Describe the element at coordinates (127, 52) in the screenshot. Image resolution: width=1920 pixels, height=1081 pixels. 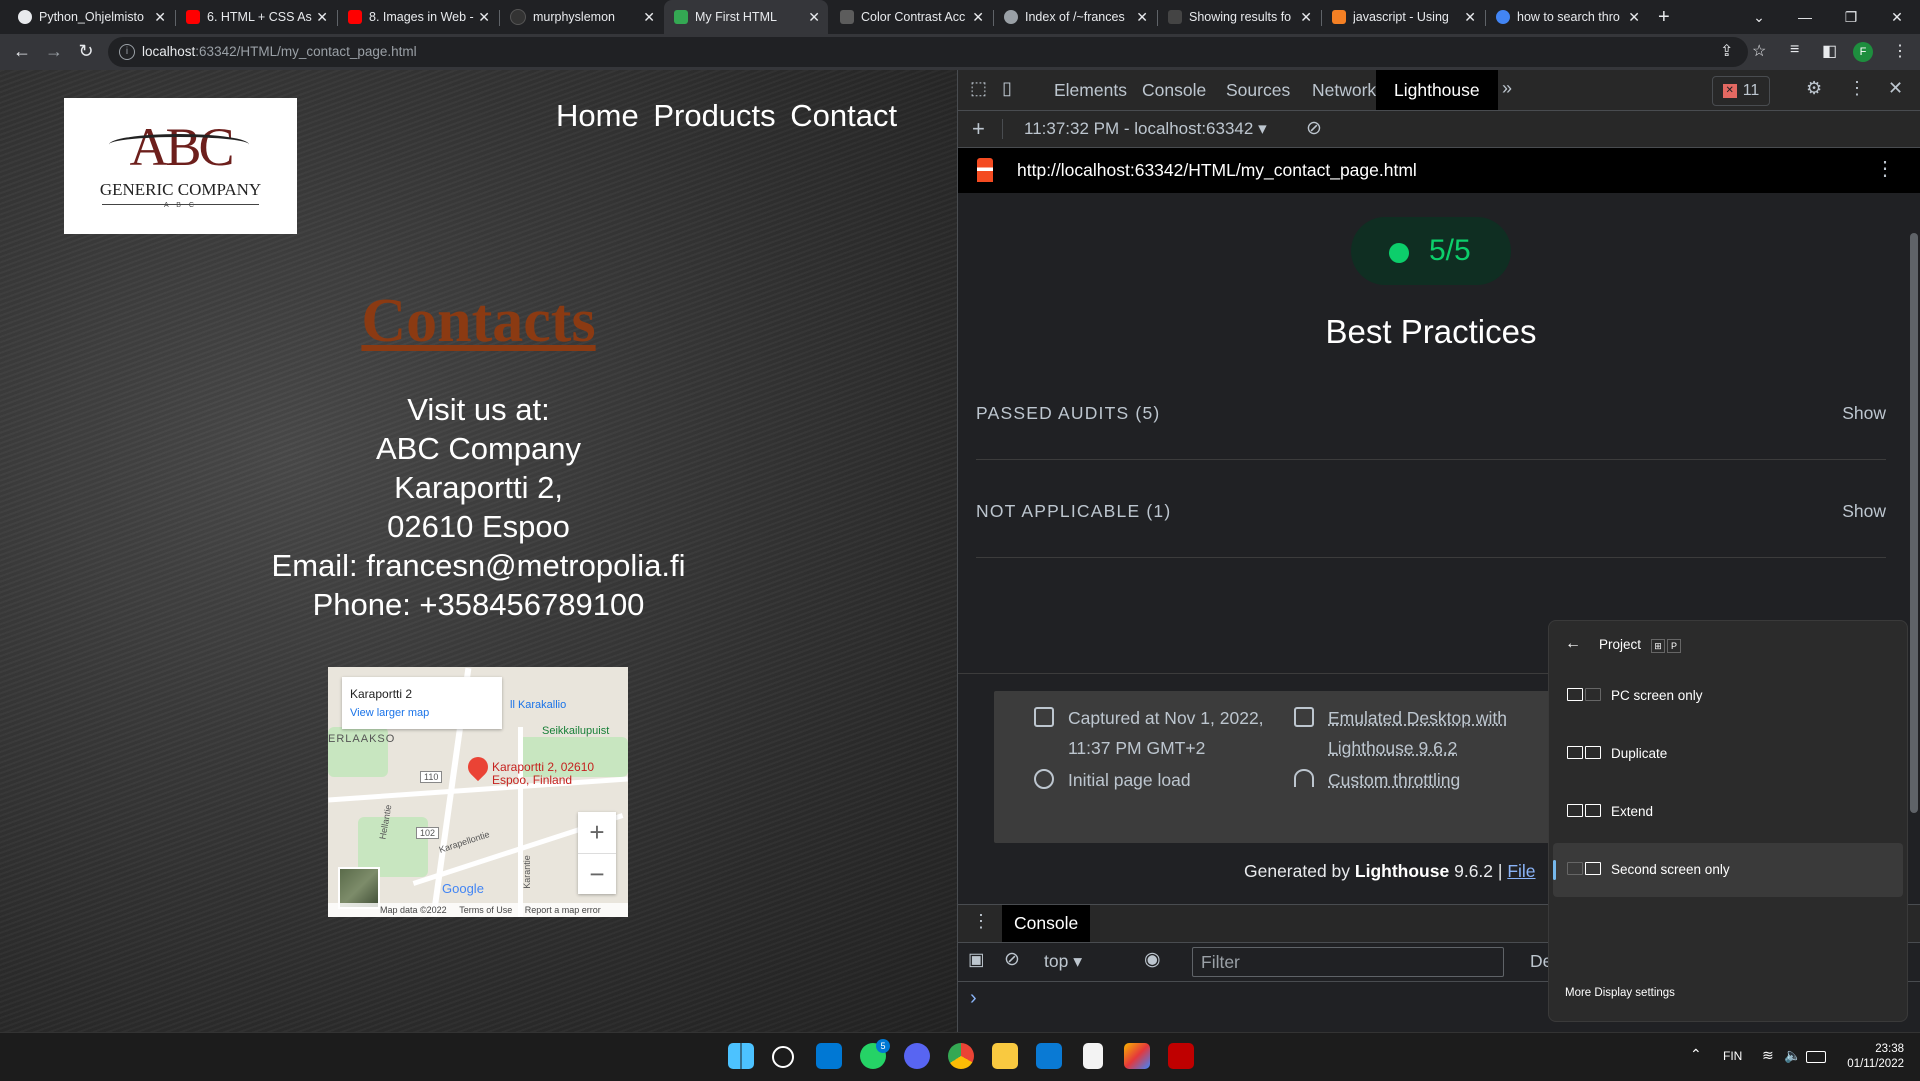
I see `site-info-icon: i` at that location.